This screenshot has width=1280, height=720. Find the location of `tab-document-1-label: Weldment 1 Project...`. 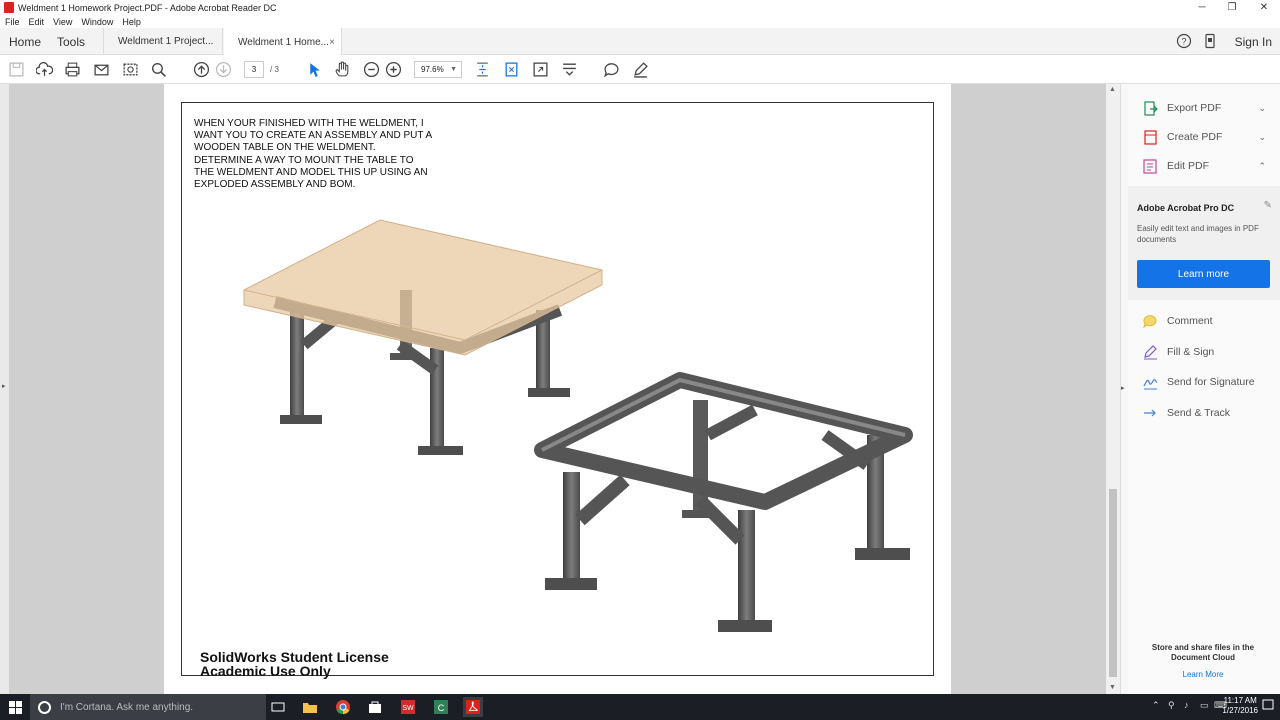

tab-document-1-label: Weldment 1 Project... is located at coordinates (166, 41).